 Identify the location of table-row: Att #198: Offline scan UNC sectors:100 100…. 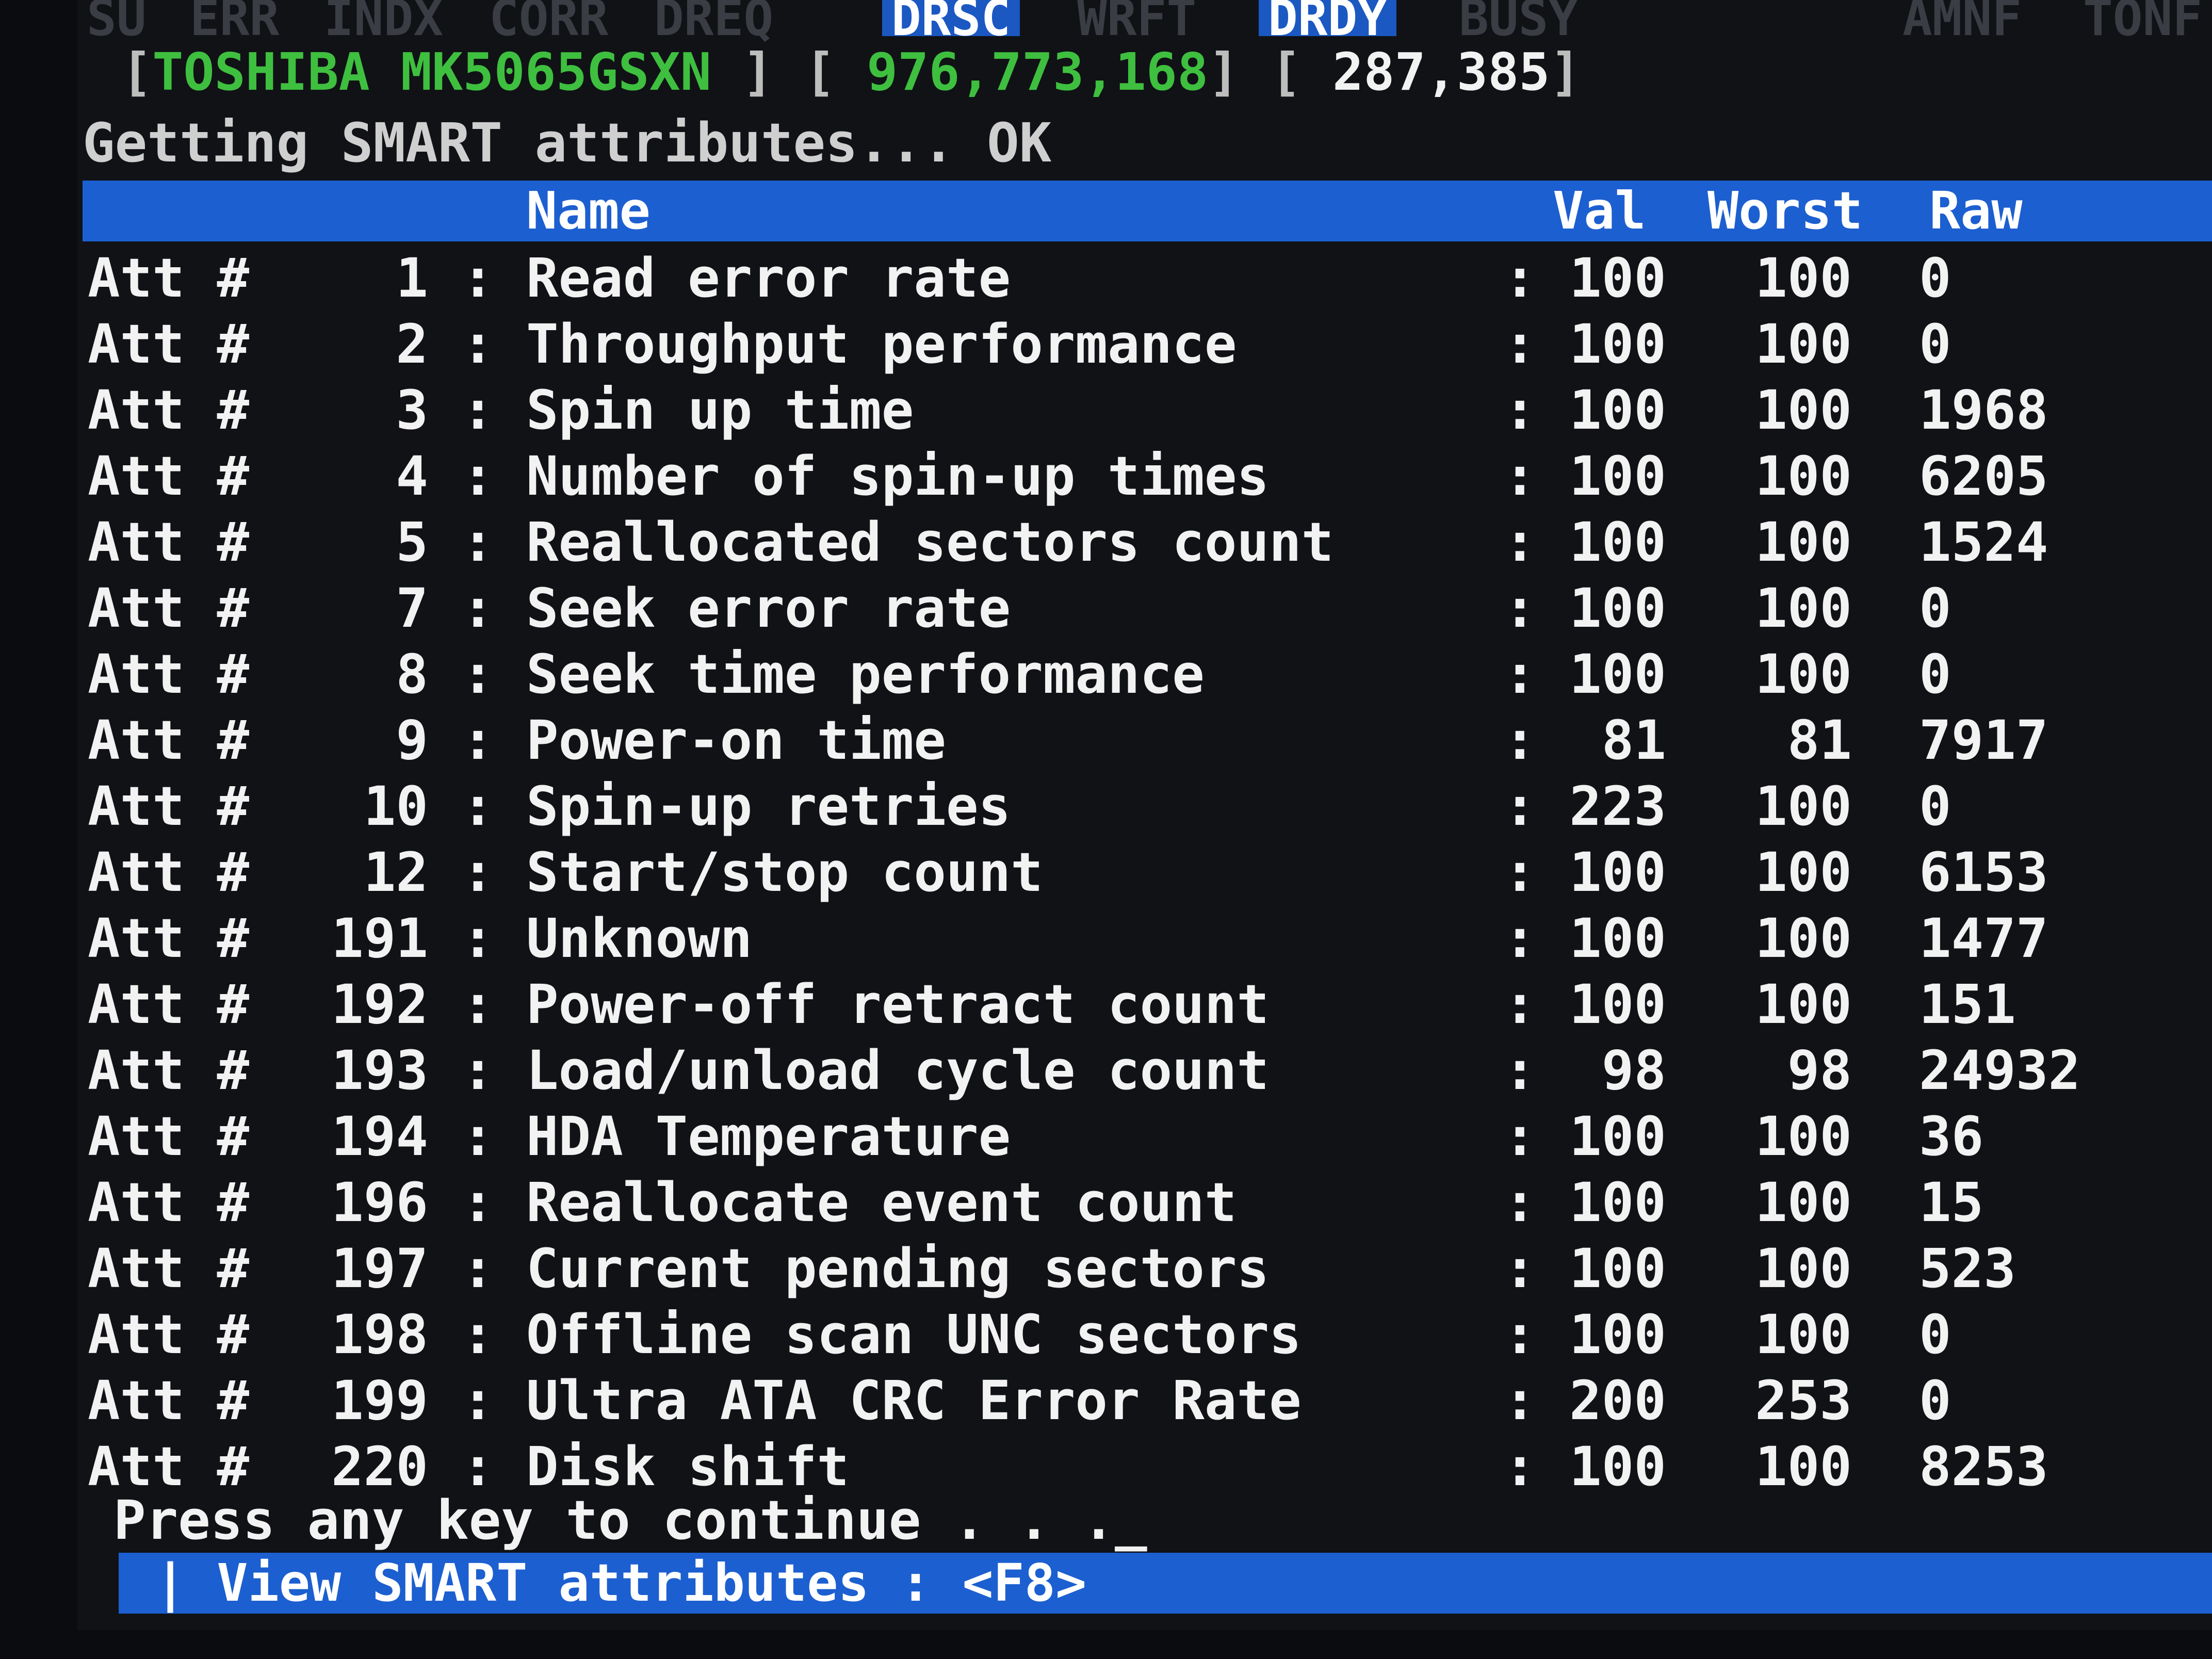
(1147, 1335).